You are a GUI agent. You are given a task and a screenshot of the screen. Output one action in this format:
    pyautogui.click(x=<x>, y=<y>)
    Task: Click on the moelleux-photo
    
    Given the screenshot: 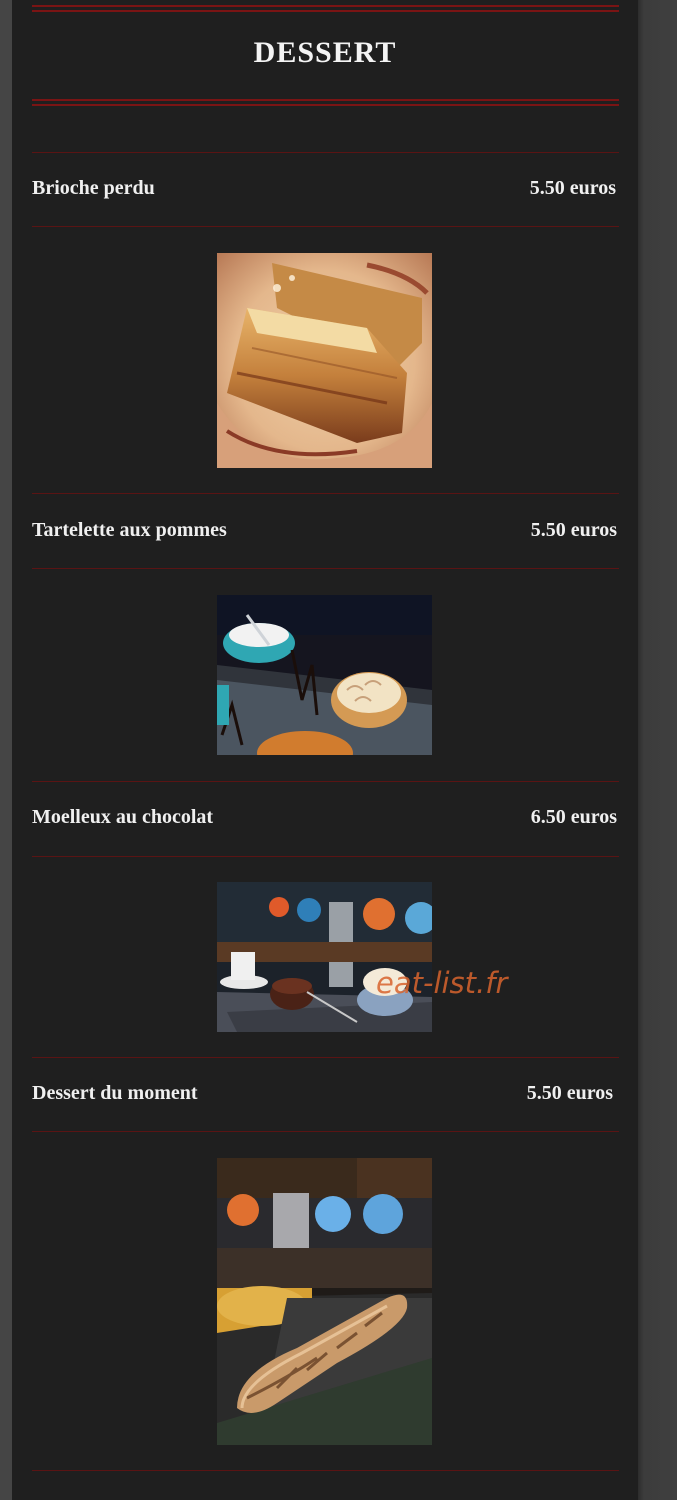 What is the action you would take?
    pyautogui.click(x=324, y=957)
    